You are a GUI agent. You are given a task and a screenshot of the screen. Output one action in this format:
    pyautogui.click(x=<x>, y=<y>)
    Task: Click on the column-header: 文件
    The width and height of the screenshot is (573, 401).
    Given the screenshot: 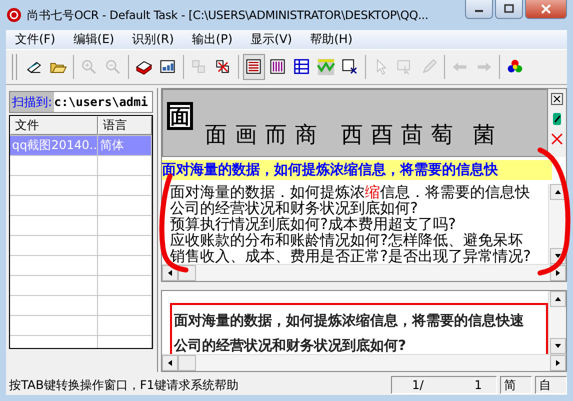 What is the action you would take?
    pyautogui.click(x=54, y=125)
    